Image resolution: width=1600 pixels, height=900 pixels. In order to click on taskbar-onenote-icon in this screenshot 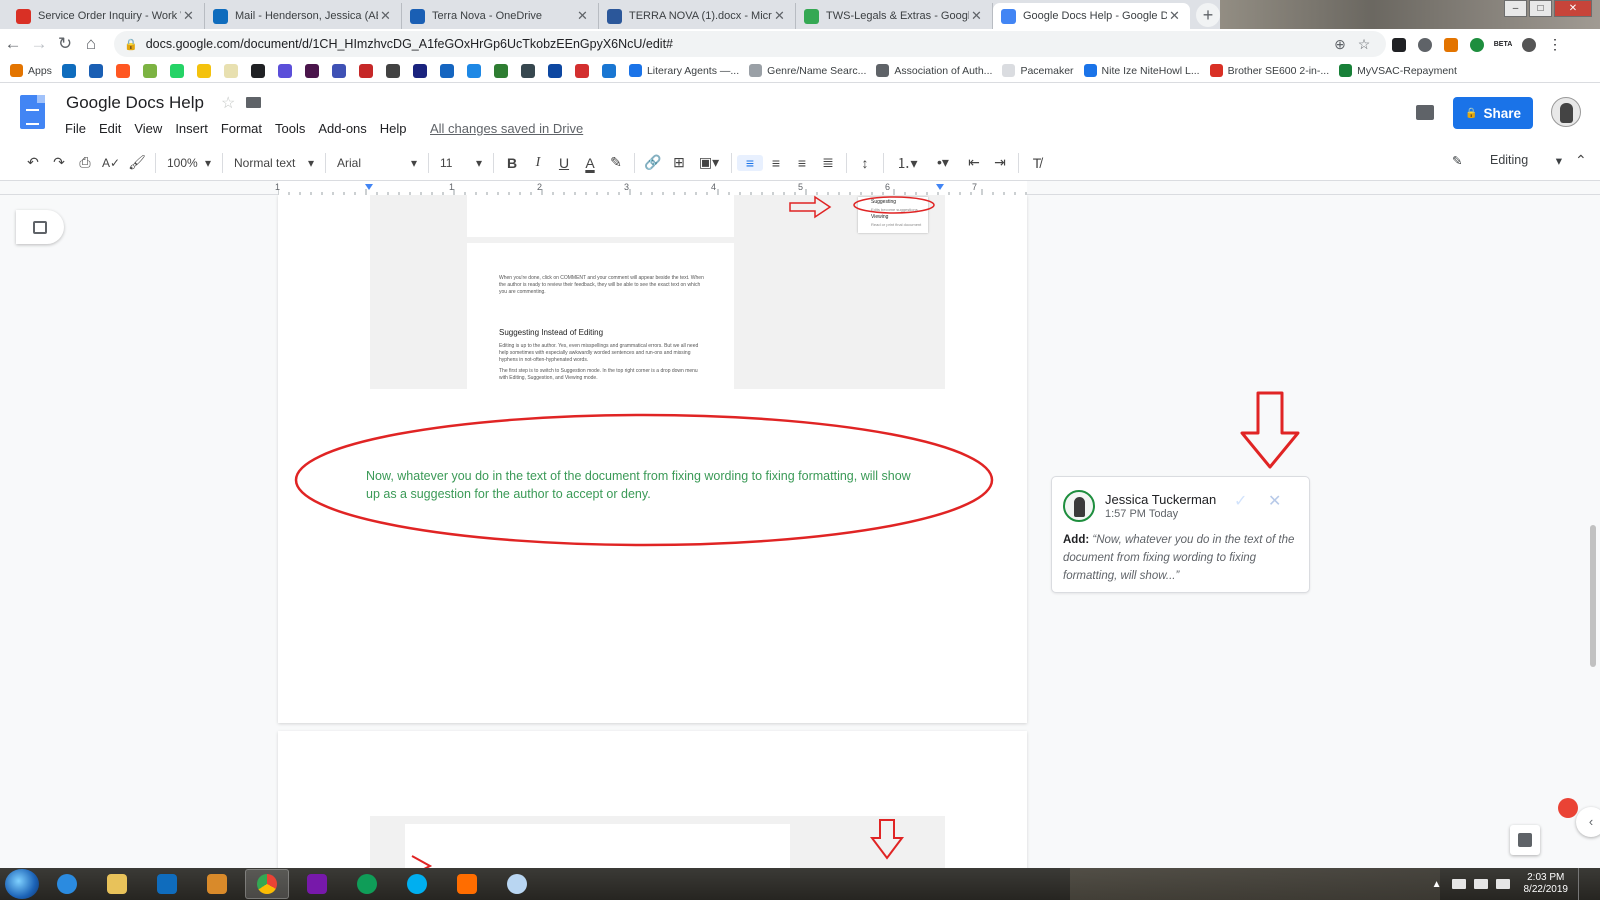, I will do `click(317, 884)`.